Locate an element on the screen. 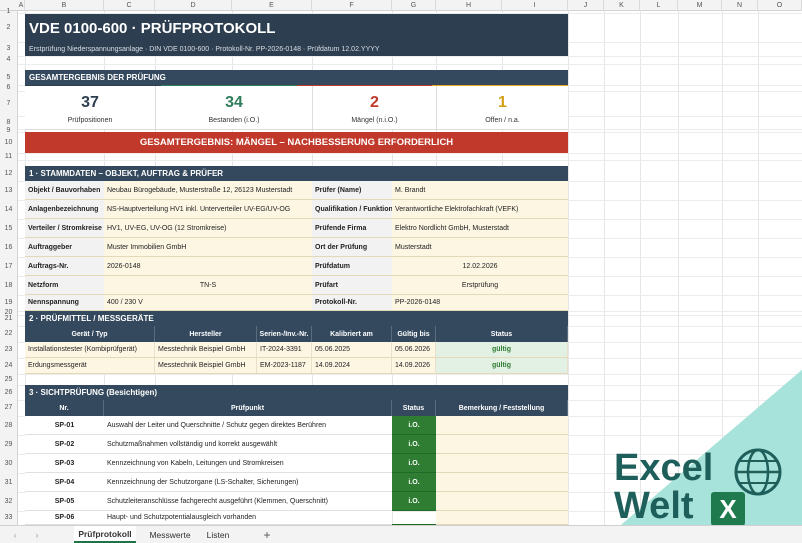 This screenshot has width=802, height=543. stamm-value: 12.02.2026 is located at coordinates (480, 266).